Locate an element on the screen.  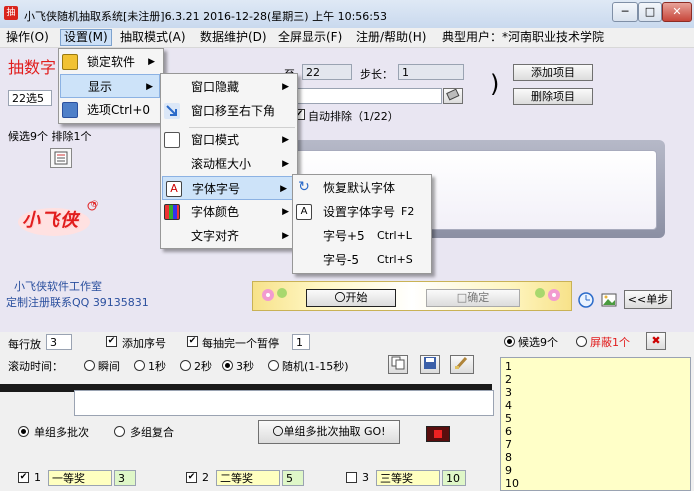
prize-1-checkbox: ✔ is located at coordinates (23, 477).